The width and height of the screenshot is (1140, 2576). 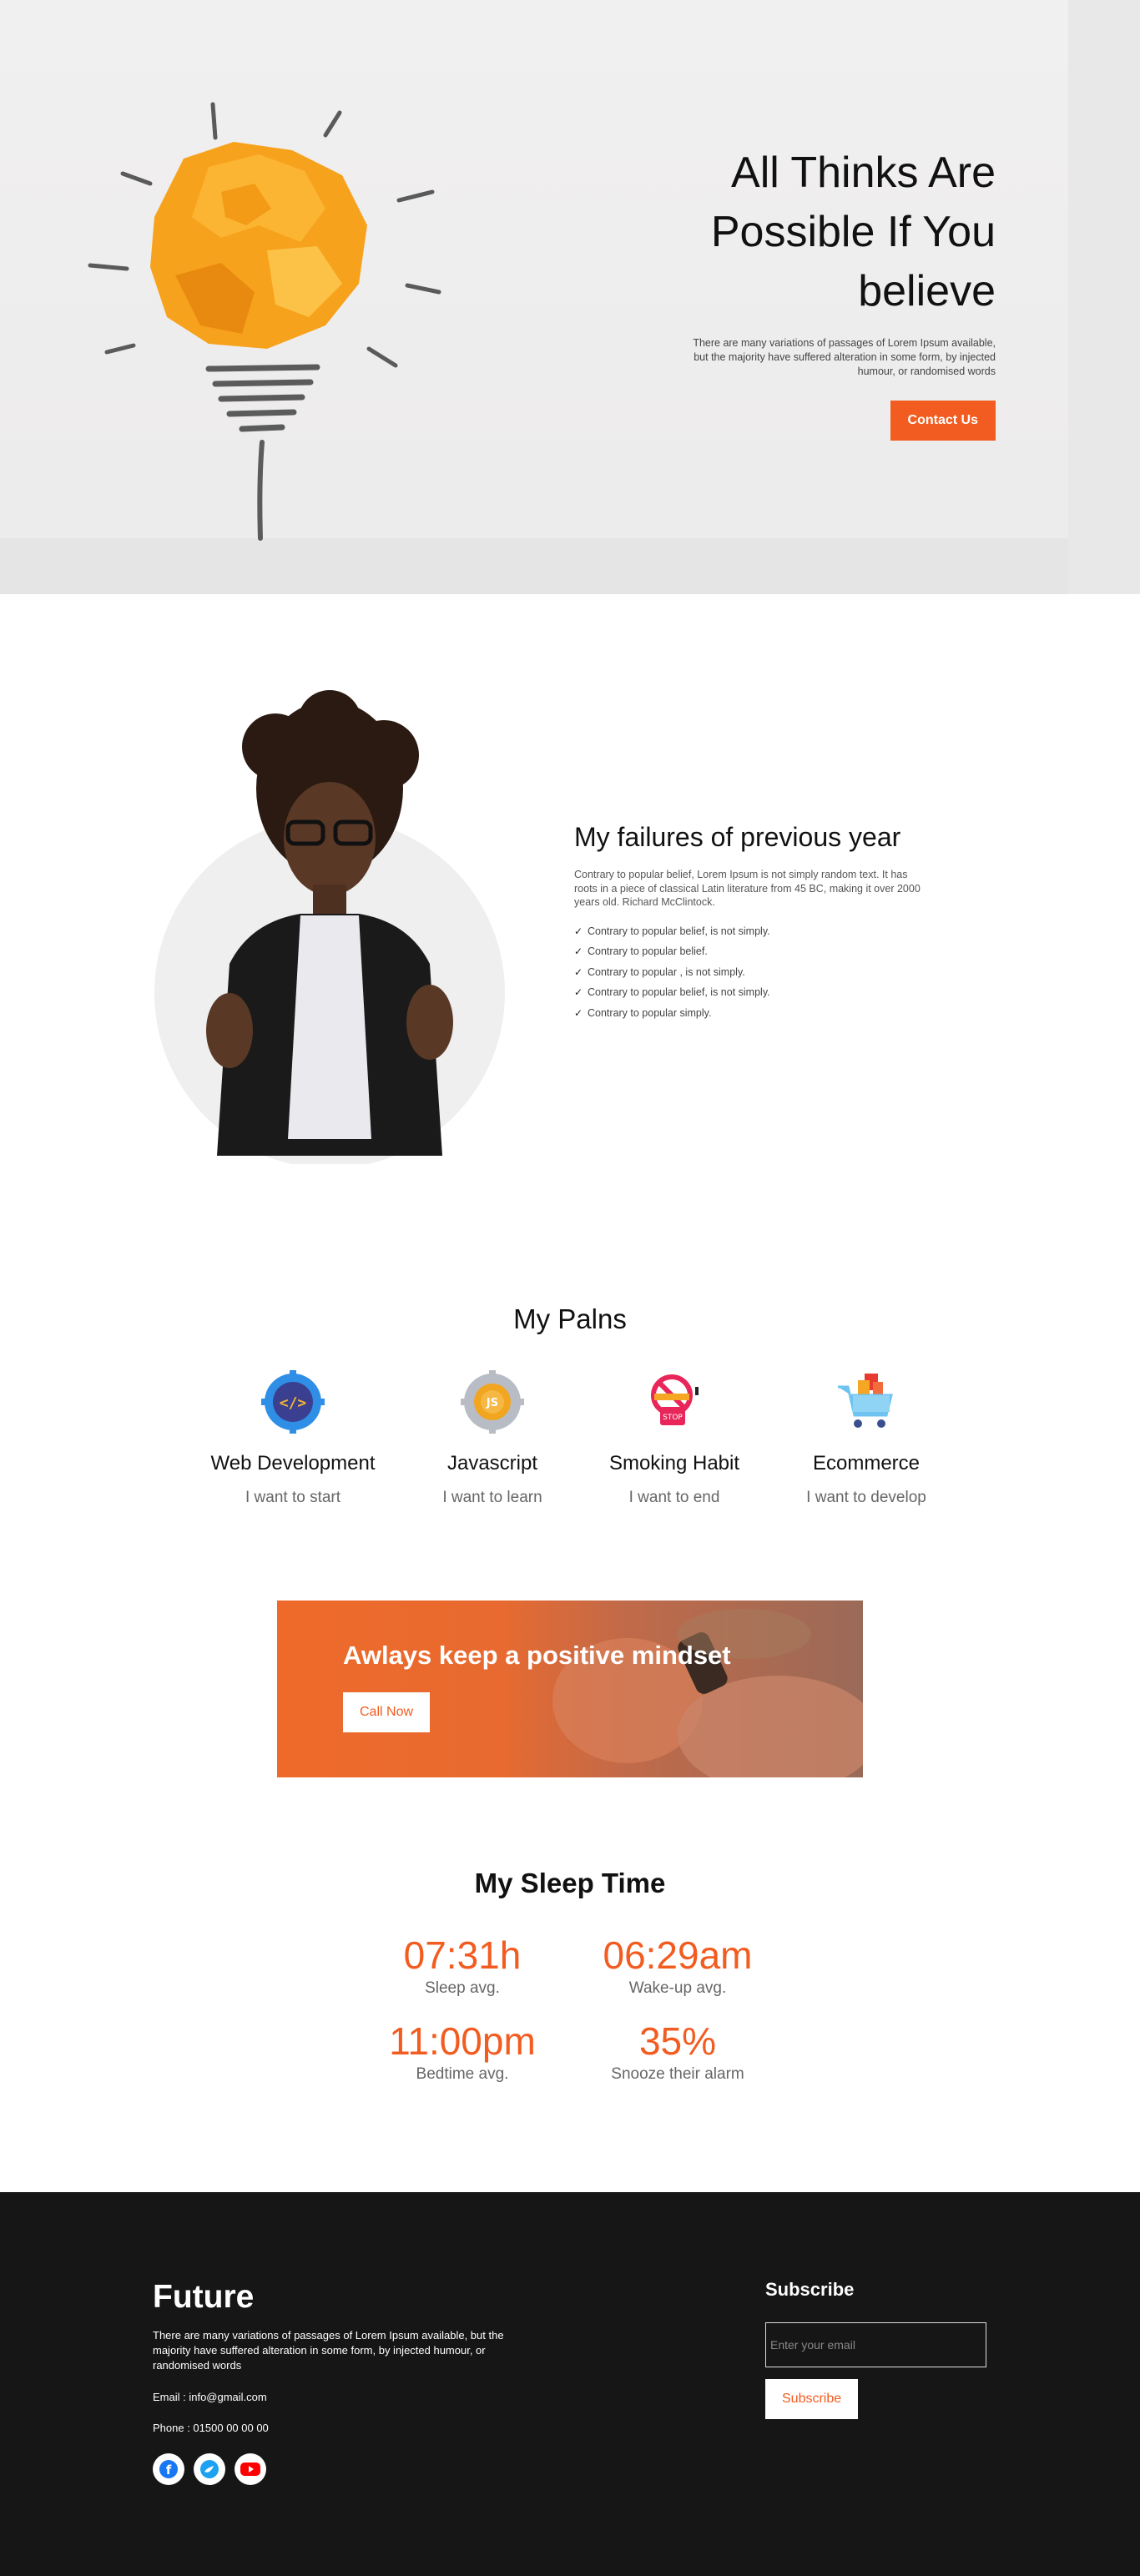 What do you see at coordinates (866, 1438) in the screenshot?
I see `plan-ecommerce: Ecommerce I want to develop` at bounding box center [866, 1438].